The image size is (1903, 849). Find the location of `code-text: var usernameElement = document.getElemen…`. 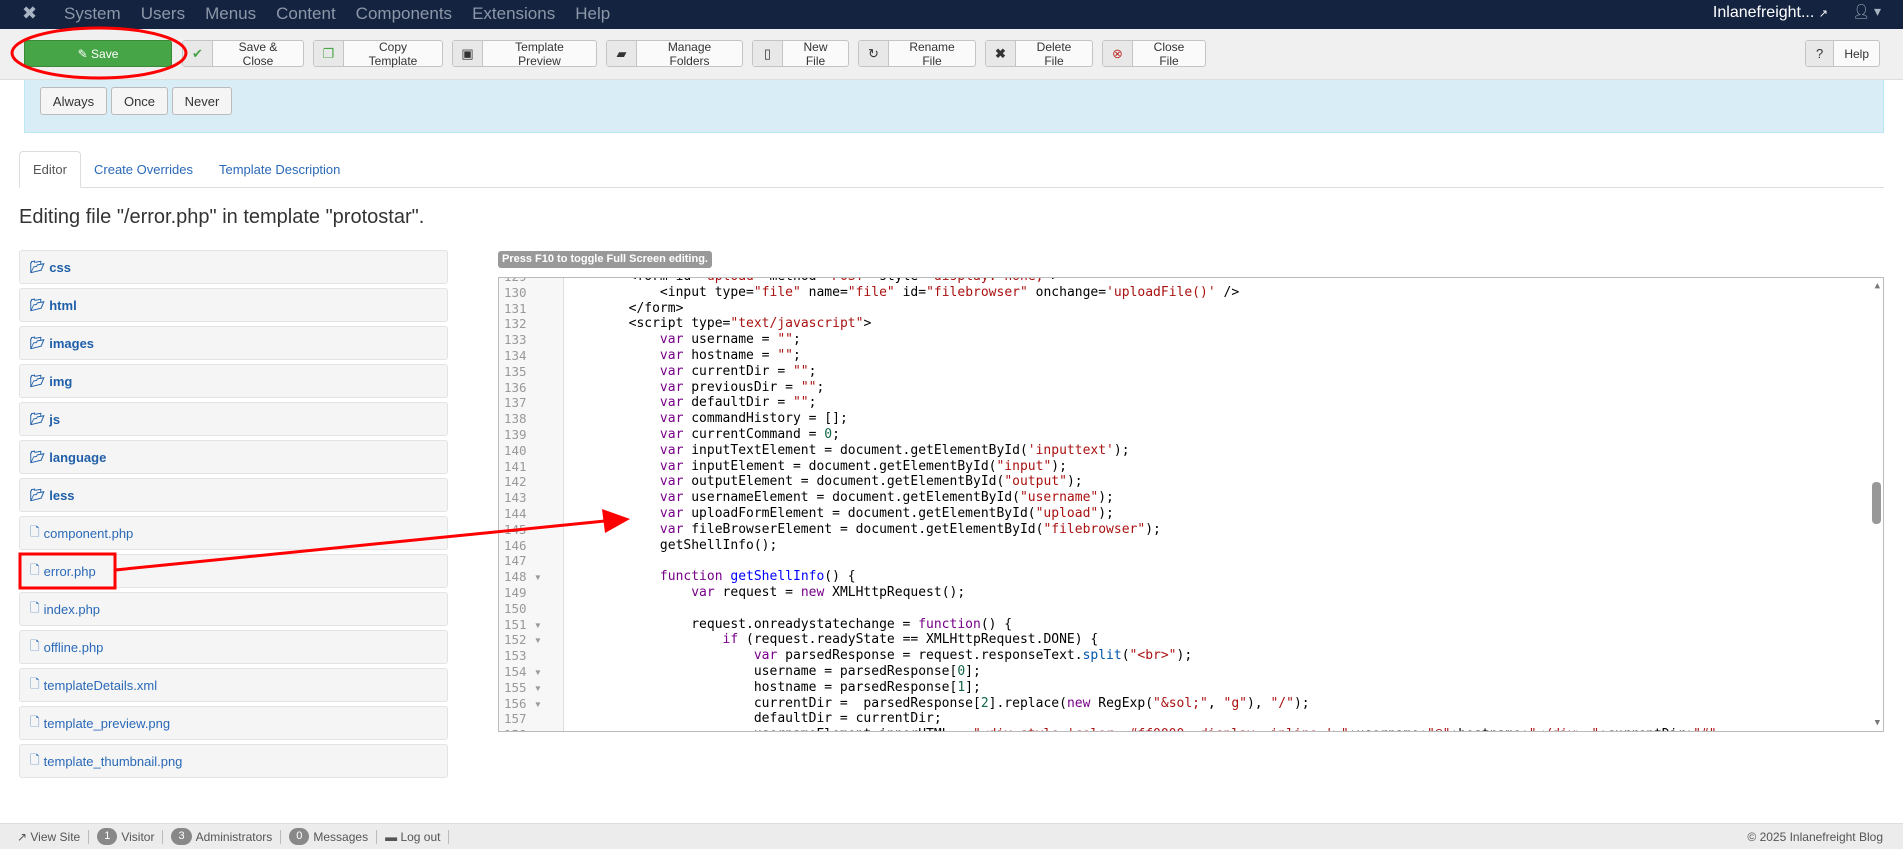

code-text: var usernameElement = document.getElemen… is located at coordinates (840, 498).